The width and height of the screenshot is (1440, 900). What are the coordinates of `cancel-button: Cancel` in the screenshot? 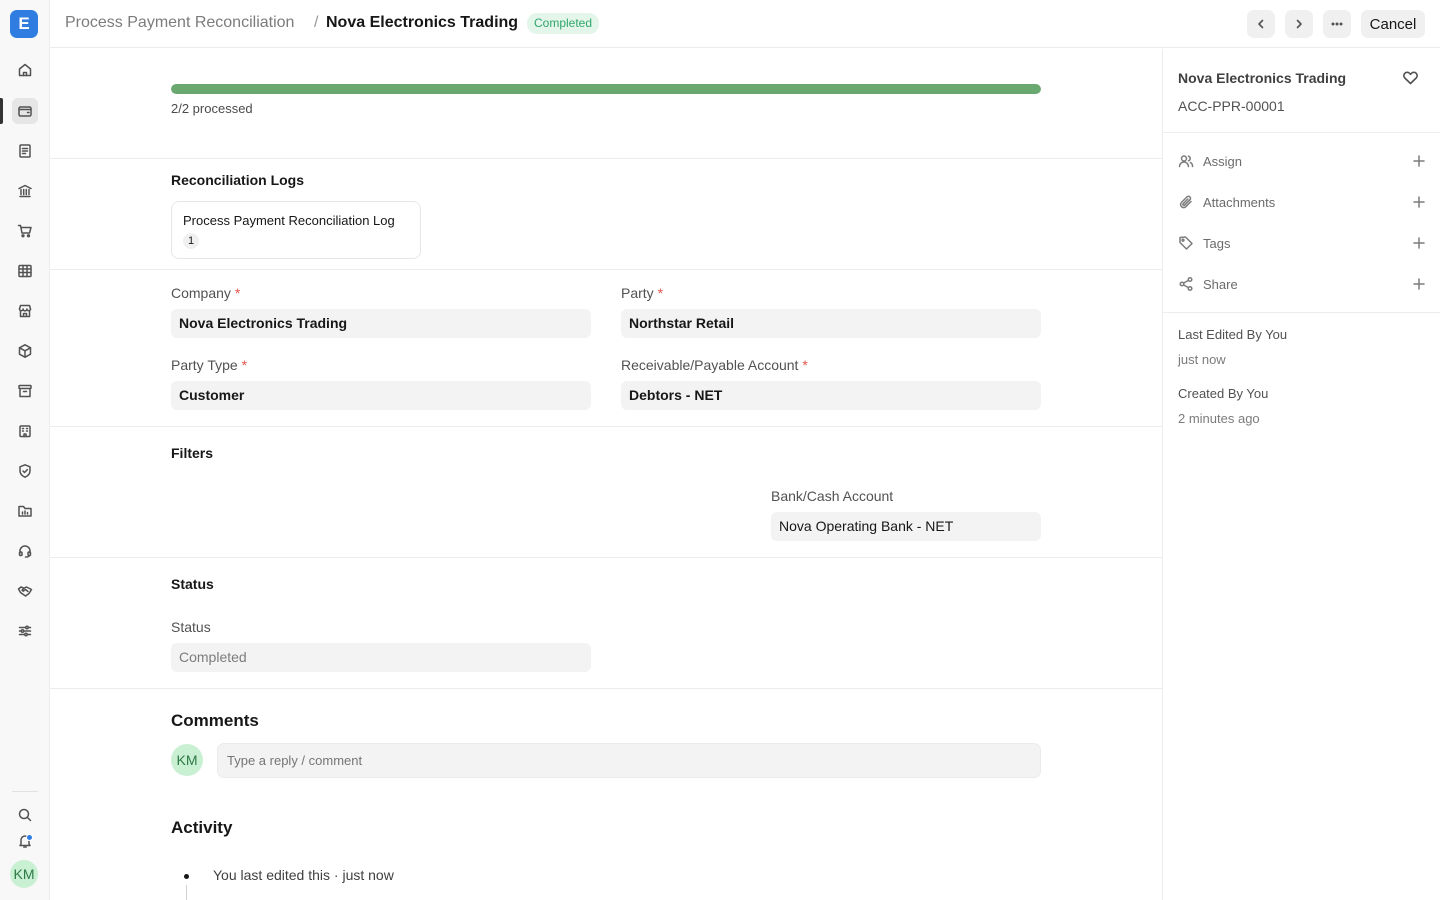 It's located at (1393, 24).